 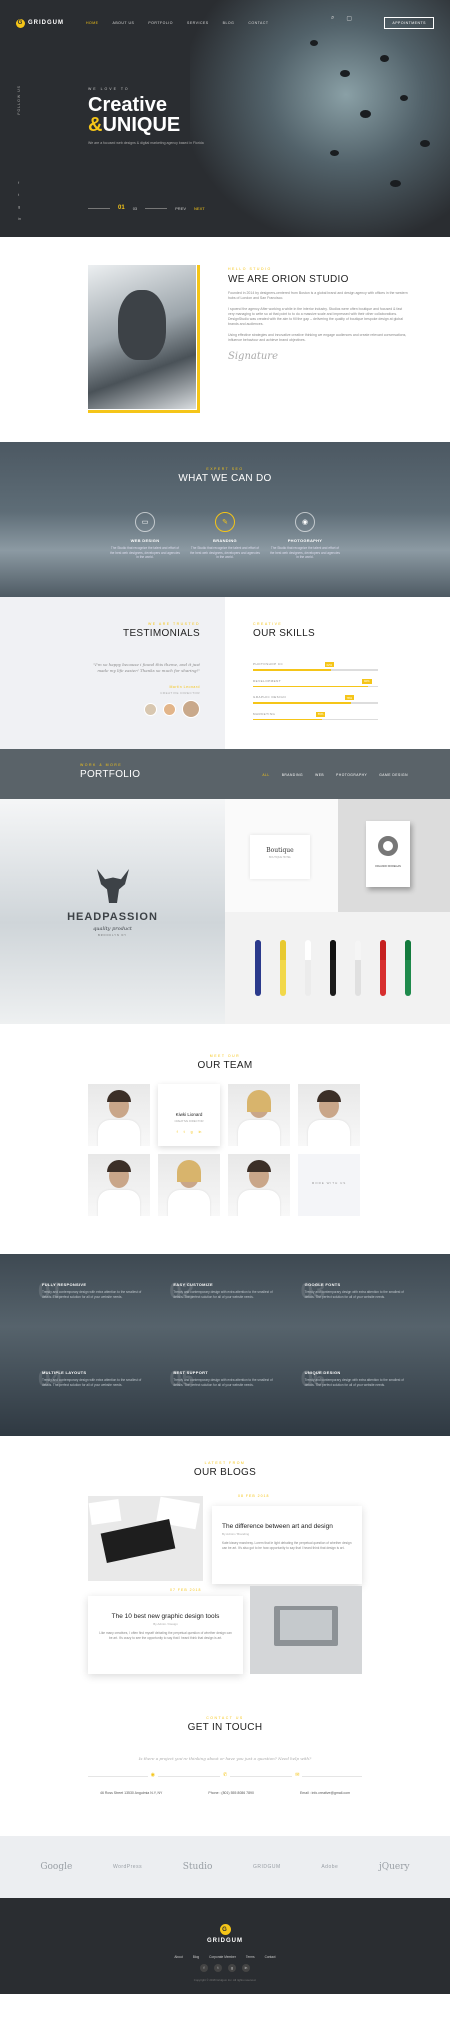 I want to click on blogs-title: OUR BLOGS, so click(x=225, y=1472).